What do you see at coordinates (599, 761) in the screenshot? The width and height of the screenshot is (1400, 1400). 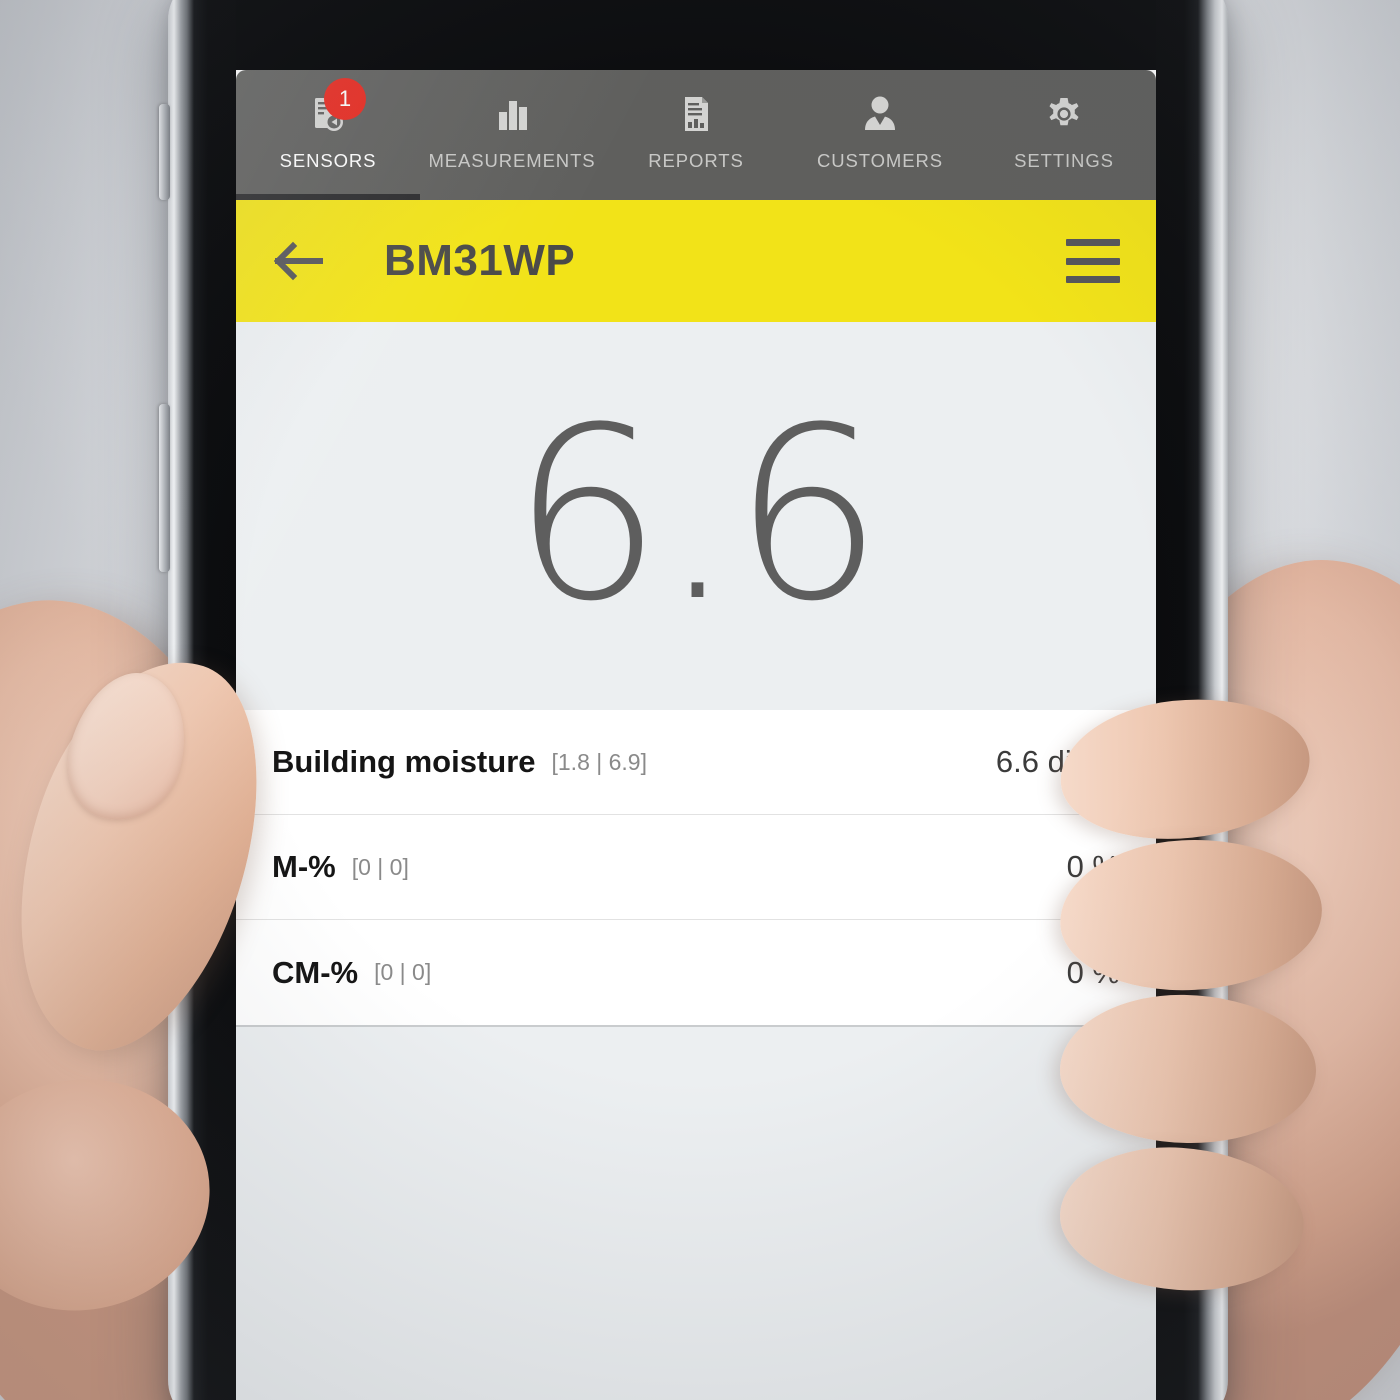 I see `measurement-range: [1.8 | 6.9]` at bounding box center [599, 761].